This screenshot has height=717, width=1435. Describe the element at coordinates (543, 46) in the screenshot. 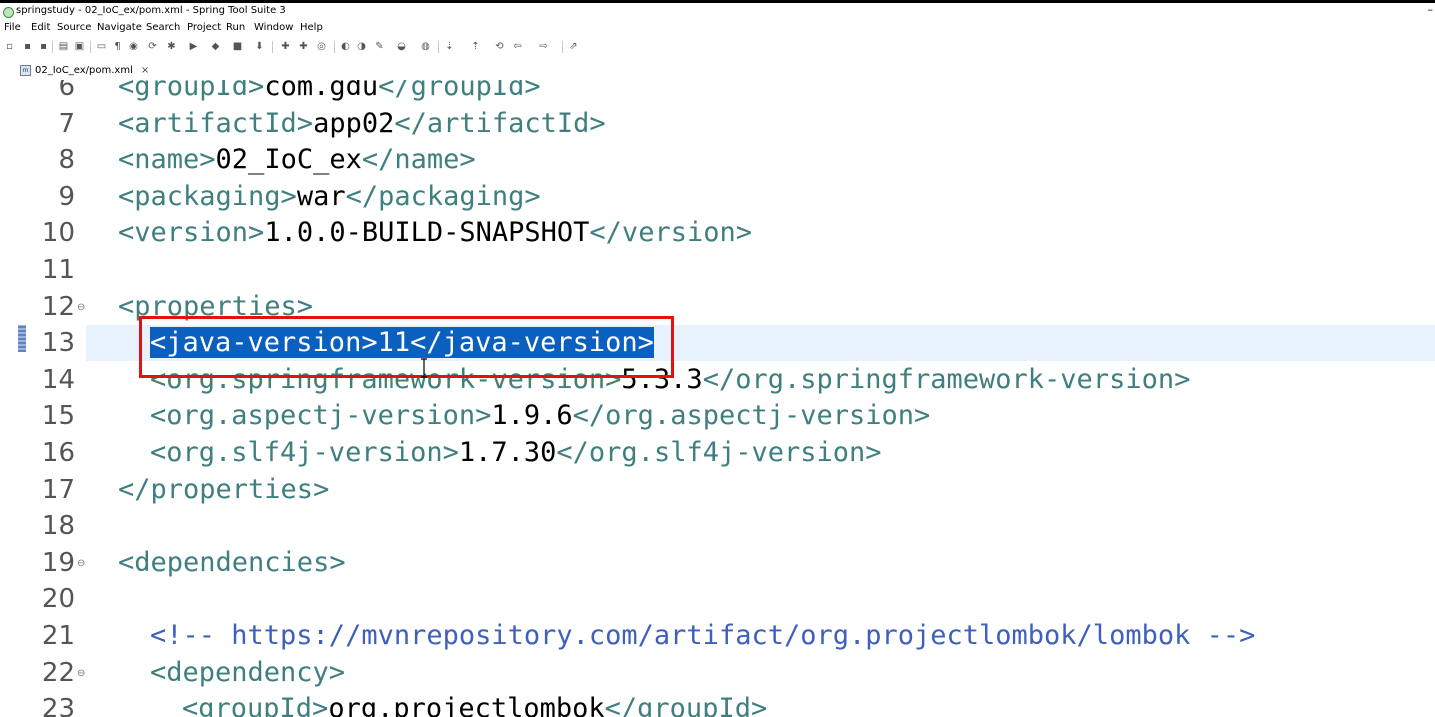

I see `forward-icon: ⇨` at that location.